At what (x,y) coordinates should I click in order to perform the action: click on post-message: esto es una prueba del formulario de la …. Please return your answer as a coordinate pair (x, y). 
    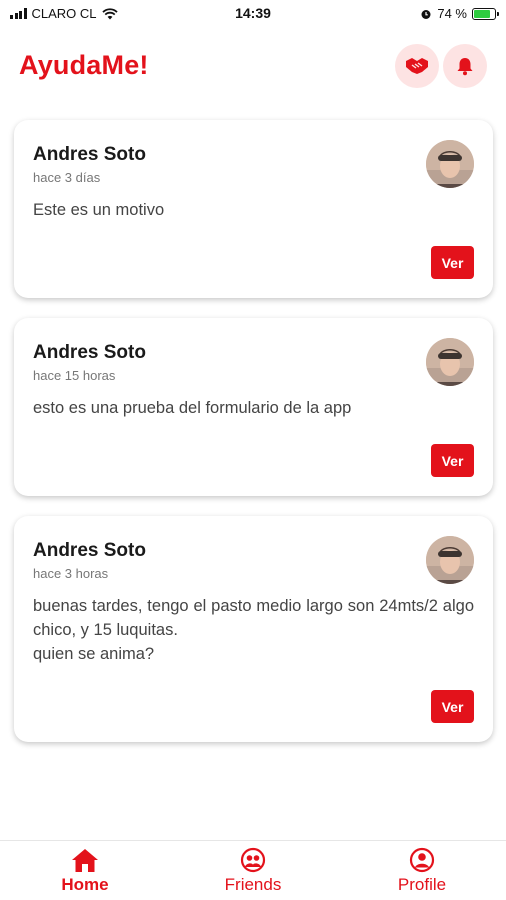
    Looking at the image, I should click on (192, 408).